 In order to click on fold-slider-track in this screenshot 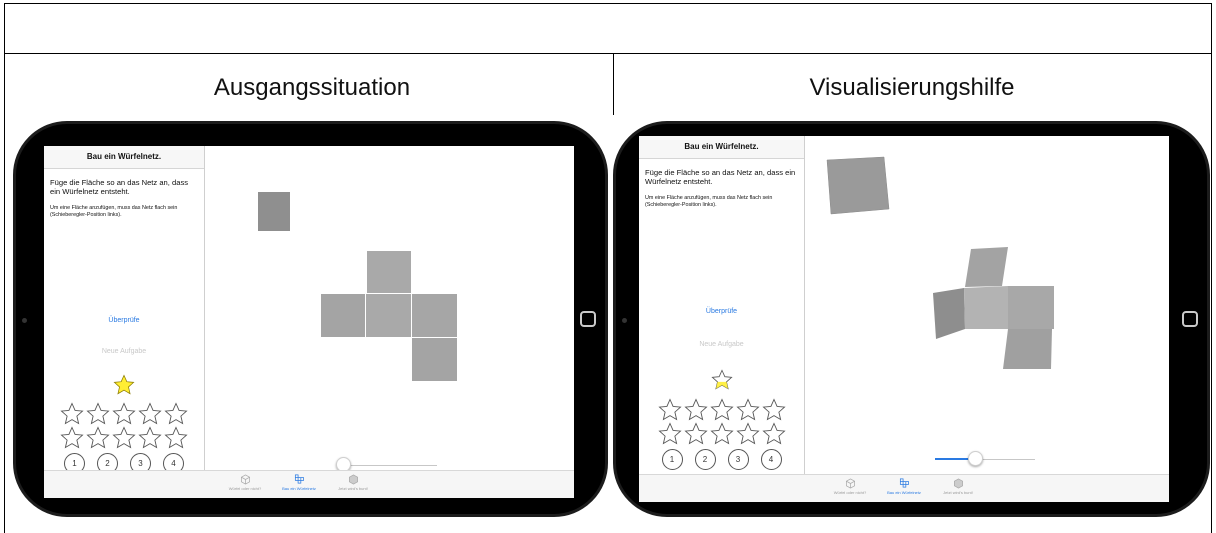, I will do `click(391, 465)`.